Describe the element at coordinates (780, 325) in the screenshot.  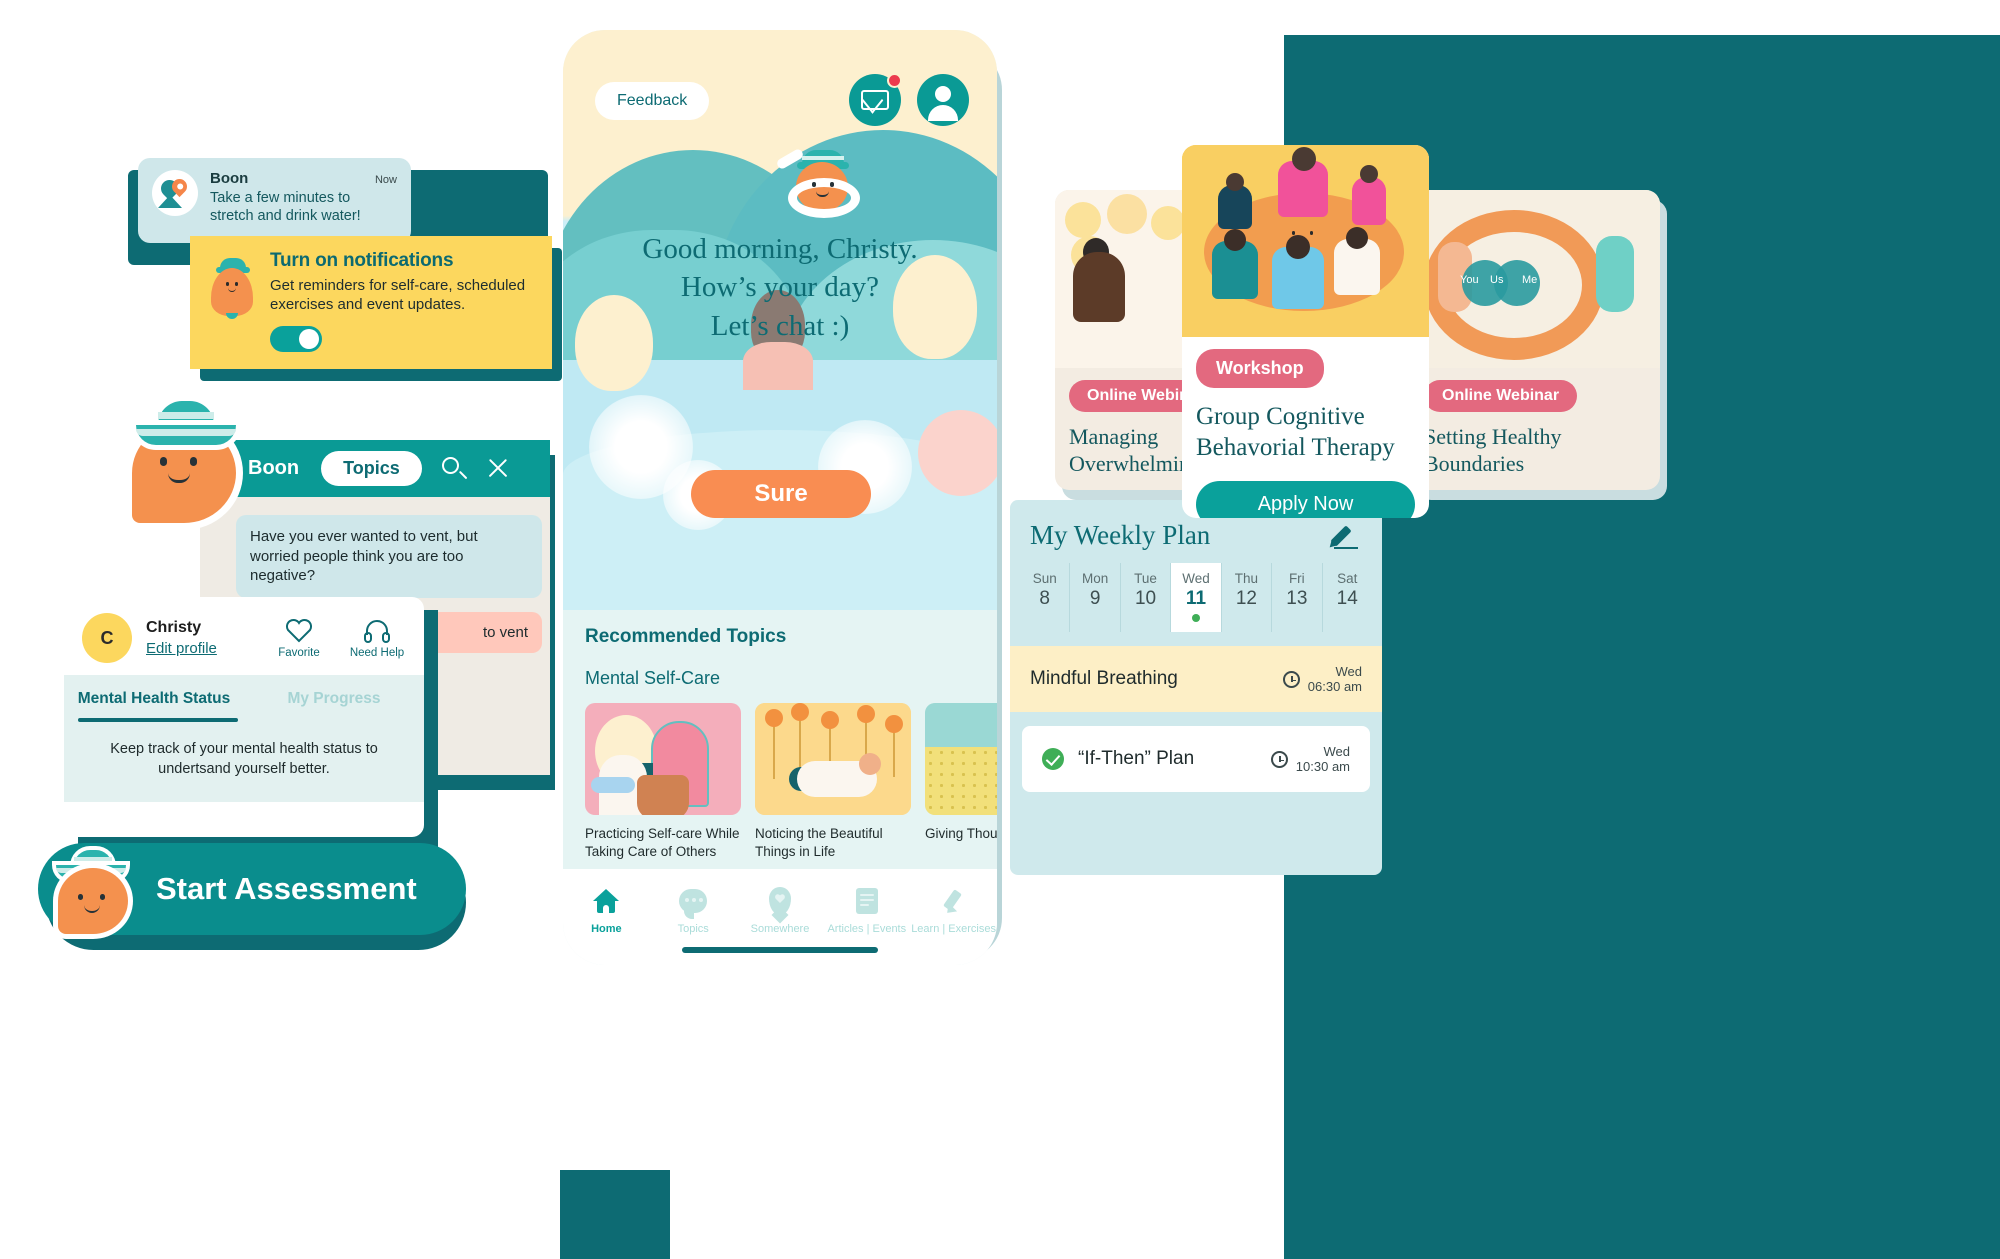
I see `greeting-line-3: Let’s chat :)` at that location.